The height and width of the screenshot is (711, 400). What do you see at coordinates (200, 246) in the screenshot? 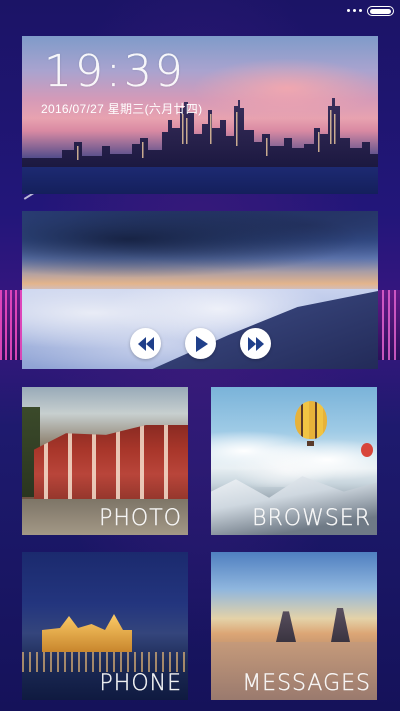
I see `sky-clouds` at bounding box center [200, 246].